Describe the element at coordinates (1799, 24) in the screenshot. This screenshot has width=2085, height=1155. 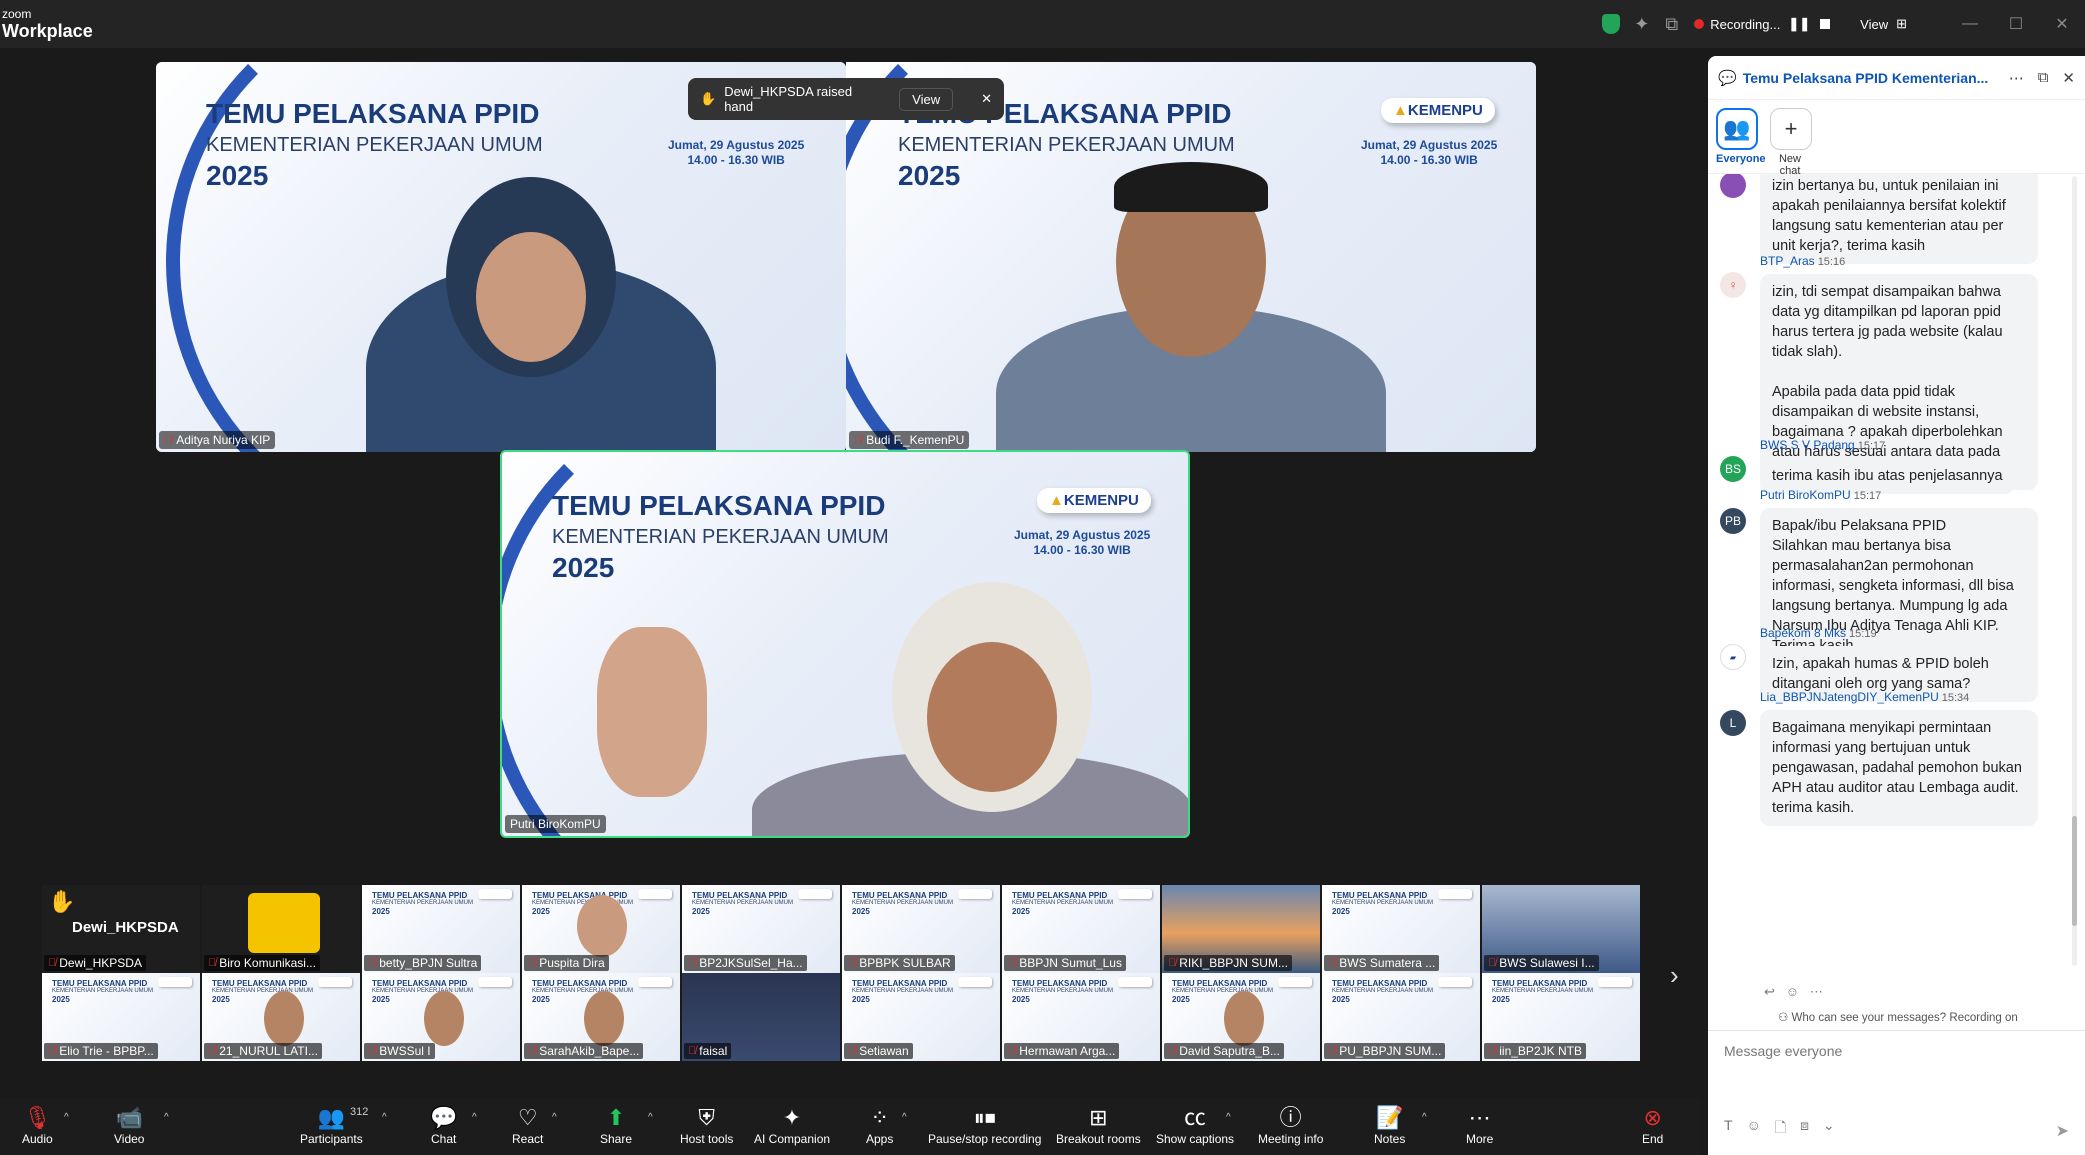
I see `pause-recording-icon: ❚❚` at that location.